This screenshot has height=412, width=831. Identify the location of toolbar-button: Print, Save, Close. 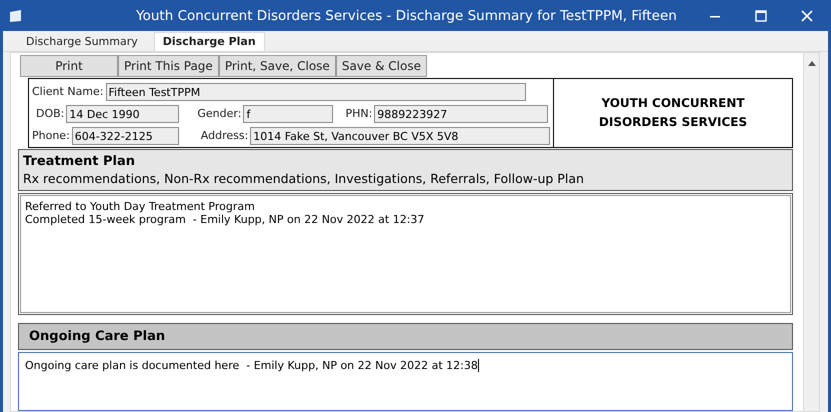
(277, 66).